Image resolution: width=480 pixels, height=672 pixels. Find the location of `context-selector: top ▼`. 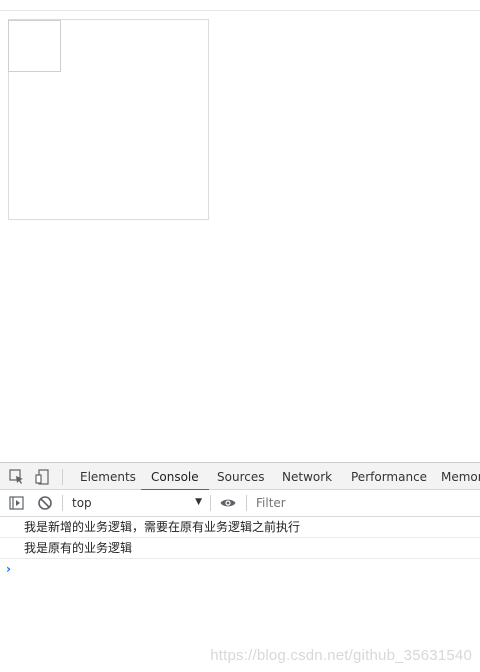

context-selector: top ▼ is located at coordinates (135, 503).